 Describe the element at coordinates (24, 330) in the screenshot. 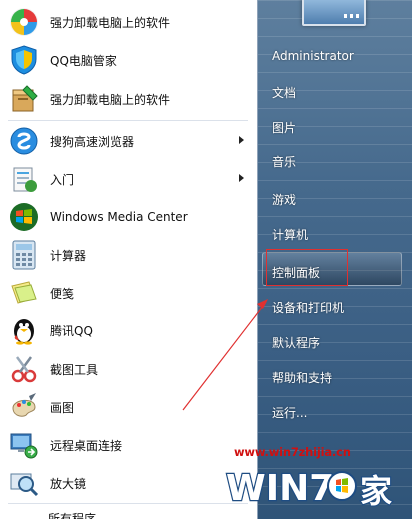

I see `qq-penguin-icon` at that location.